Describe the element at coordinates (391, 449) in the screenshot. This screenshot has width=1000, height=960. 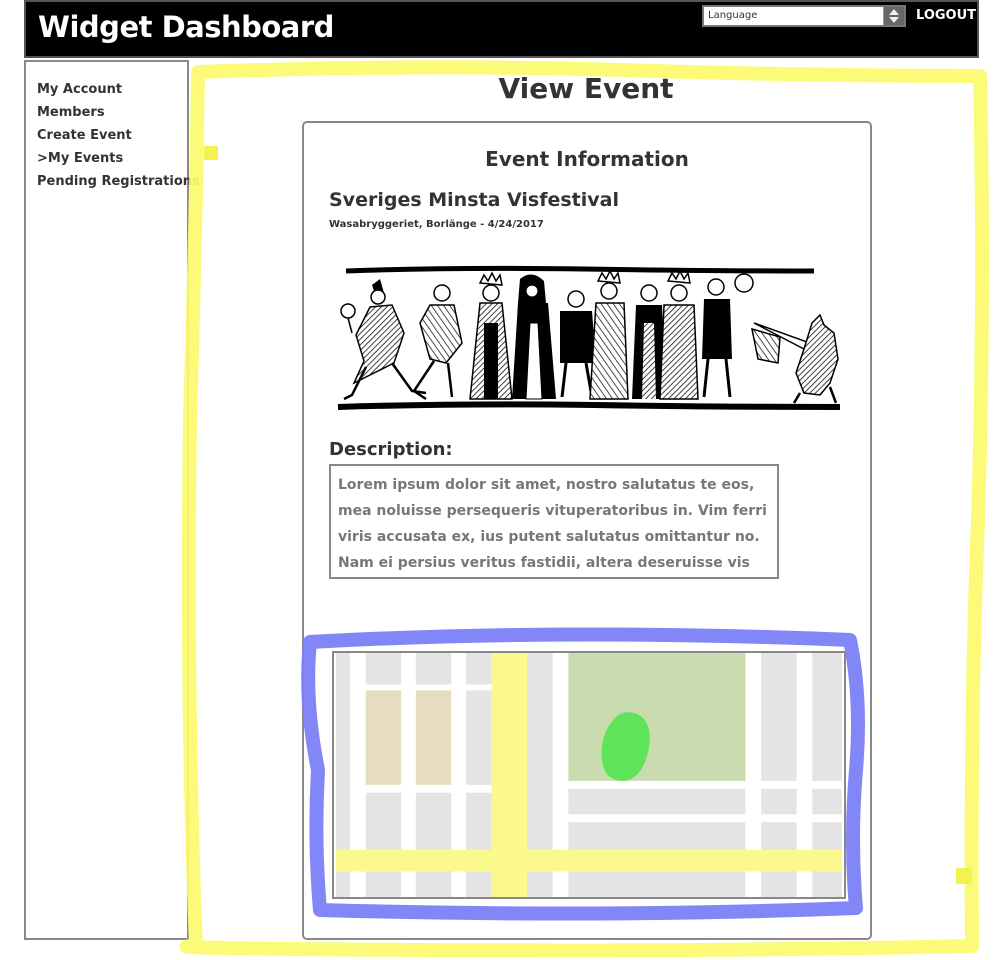
I see `description-label: Description:` at that location.